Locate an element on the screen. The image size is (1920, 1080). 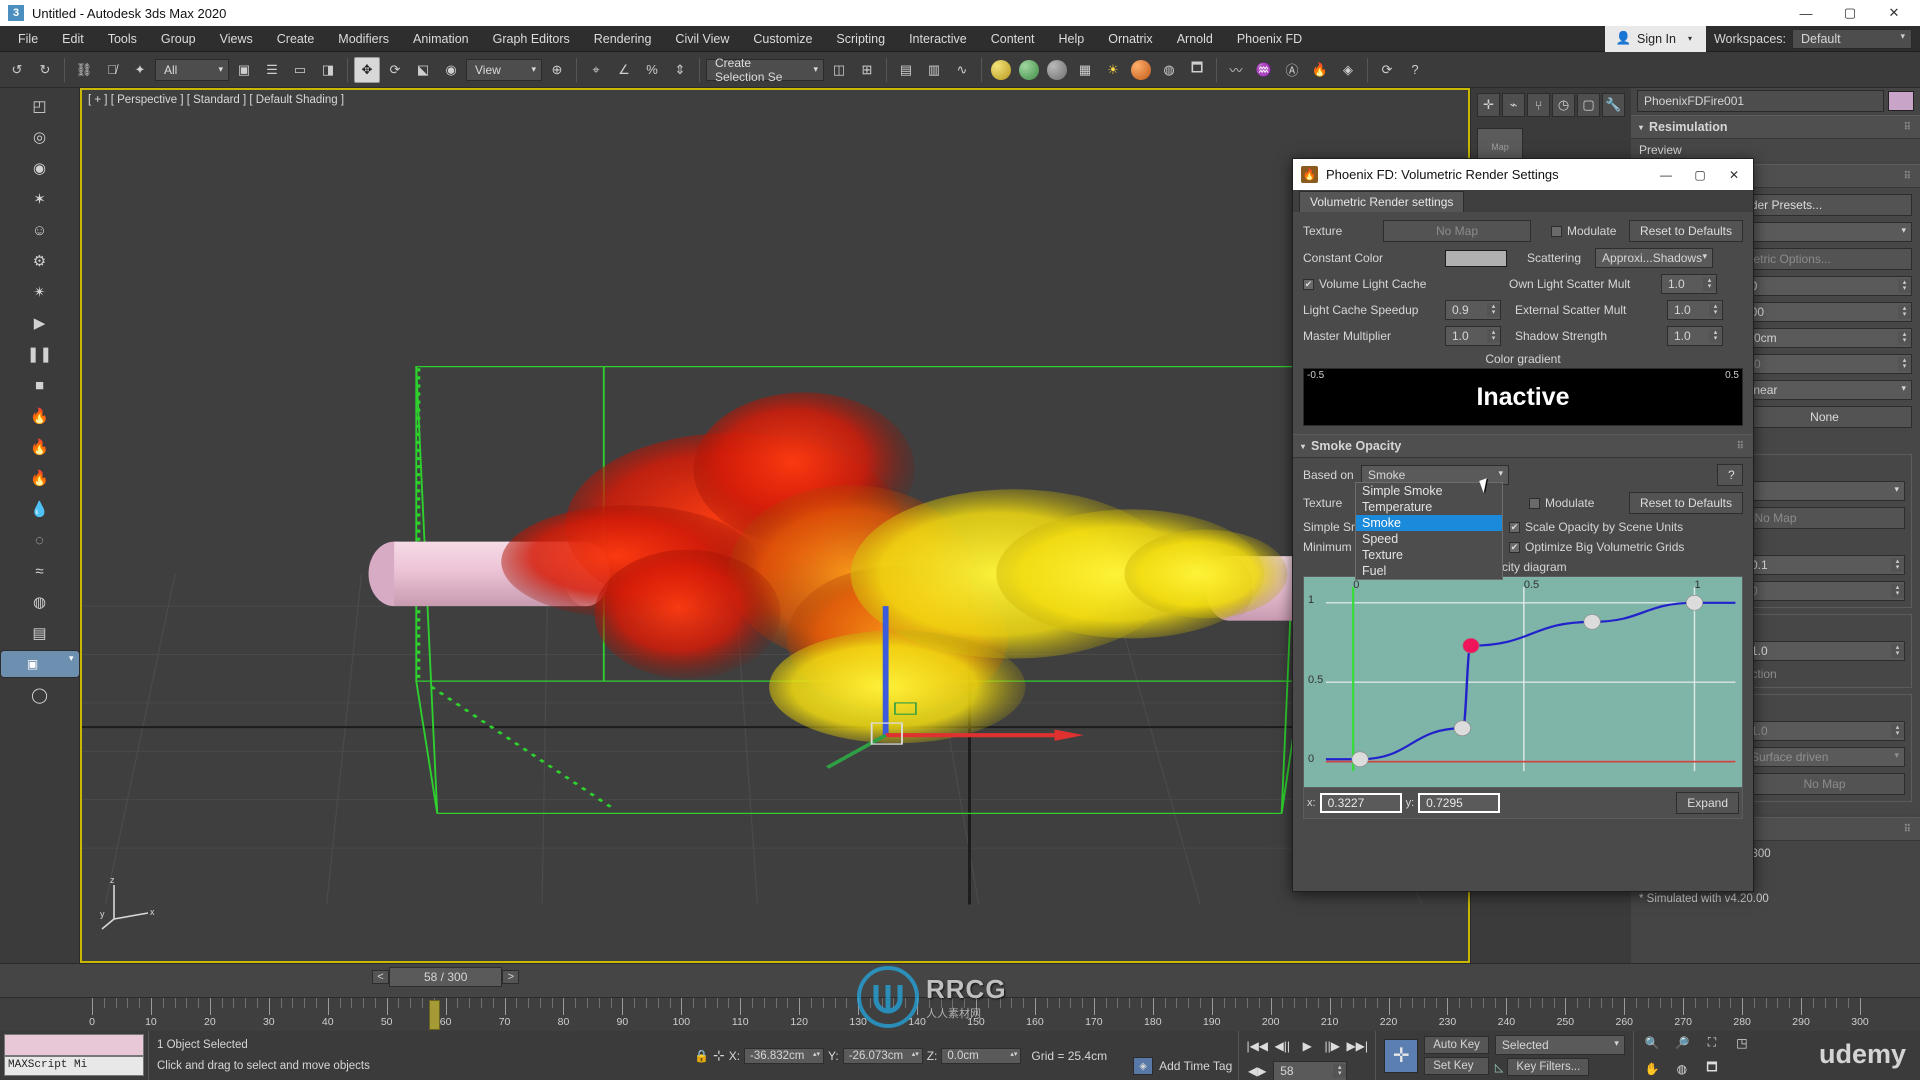
selected-tool-icon: ▣ is located at coordinates (40, 664).